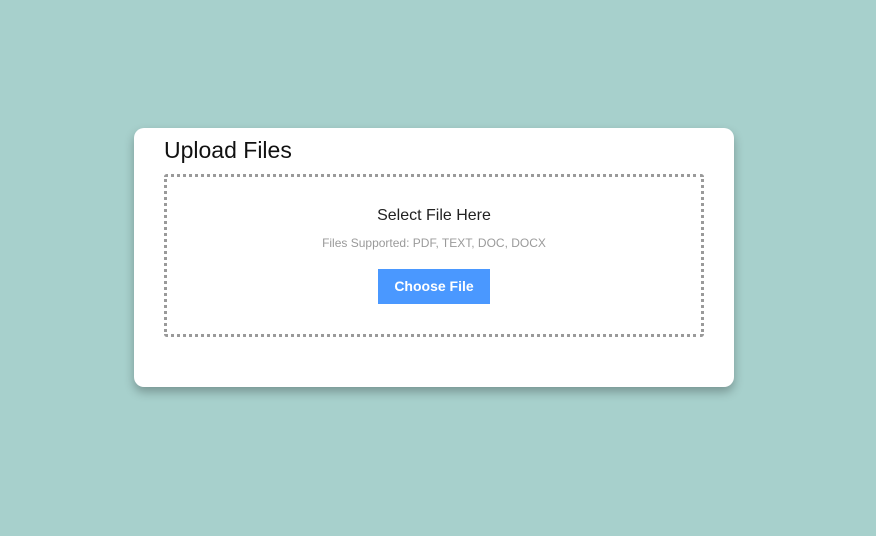 Image resolution: width=876 pixels, height=536 pixels. Describe the element at coordinates (434, 215) in the screenshot. I see `drop-zone-heading: Select File Here` at that location.